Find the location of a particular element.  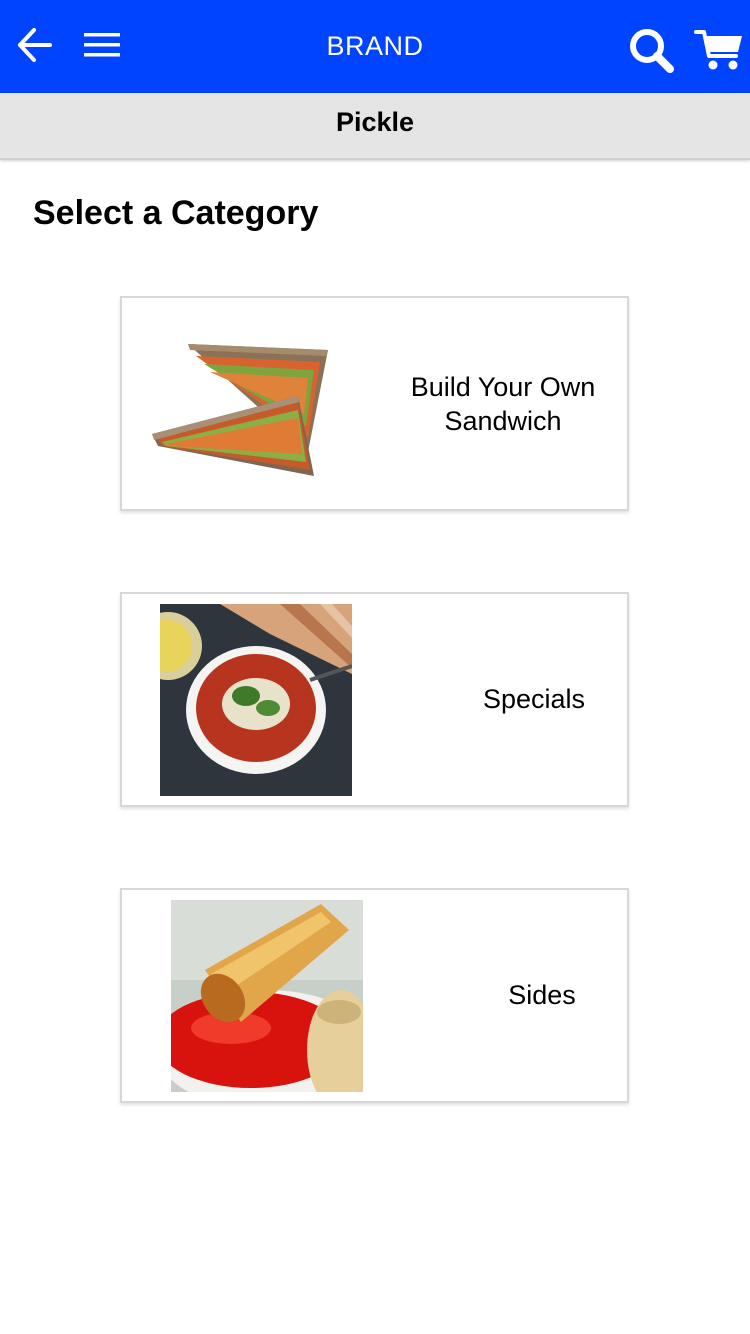

sandwich-photo is located at coordinates (244, 407).